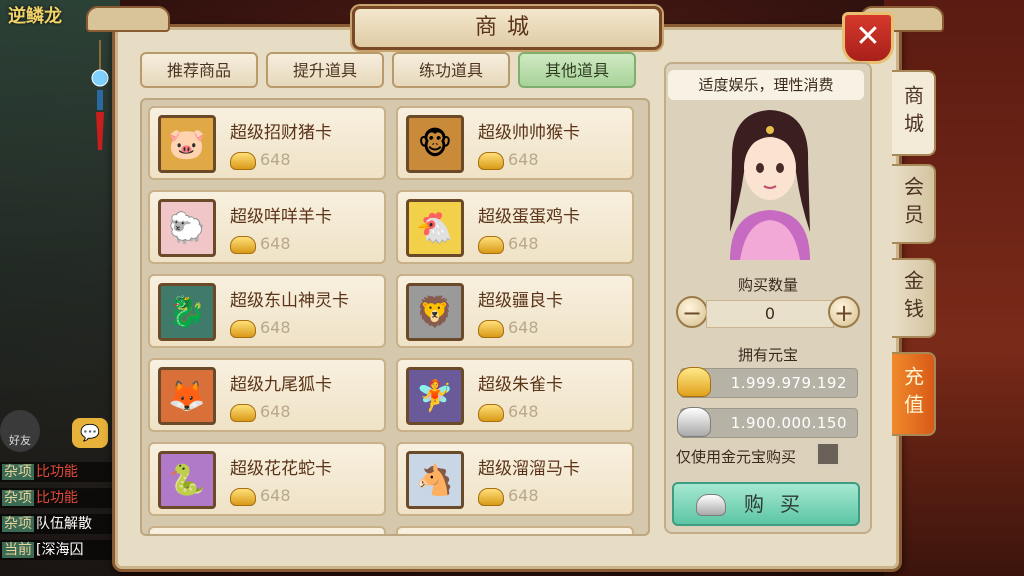 This screenshot has width=1024, height=576. I want to click on gold-ingot-amount: 1.999.979.192, so click(788, 383).